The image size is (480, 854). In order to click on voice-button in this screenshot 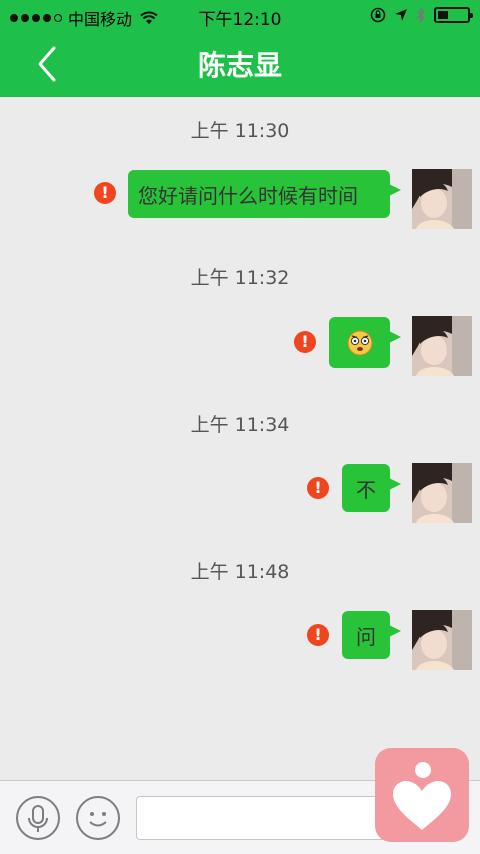, I will do `click(38, 818)`.